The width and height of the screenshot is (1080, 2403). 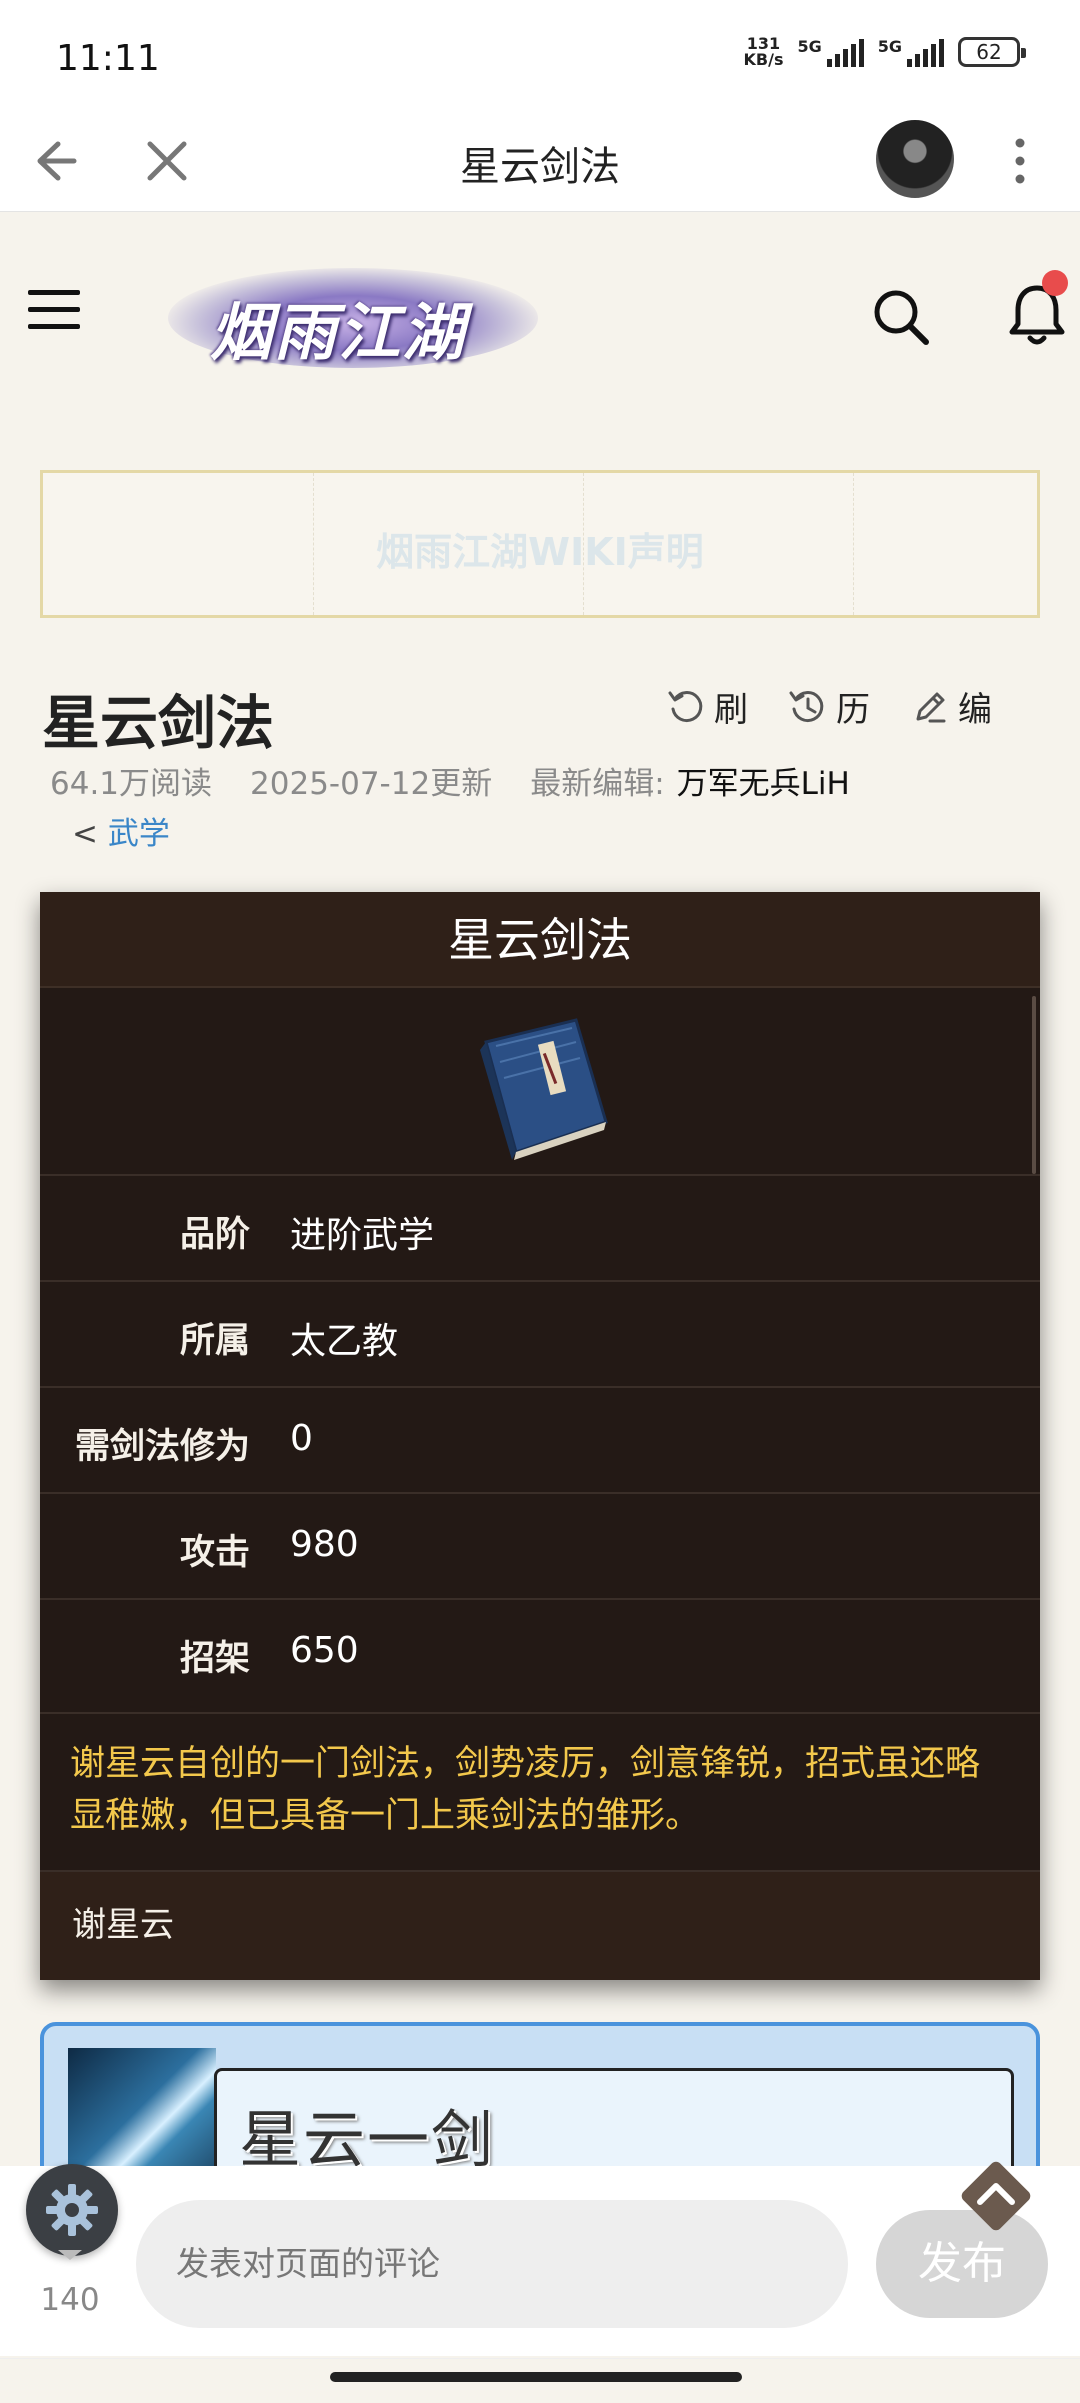 What do you see at coordinates (540, 161) in the screenshot?
I see `browser-nav-bar: 星云剑法` at bounding box center [540, 161].